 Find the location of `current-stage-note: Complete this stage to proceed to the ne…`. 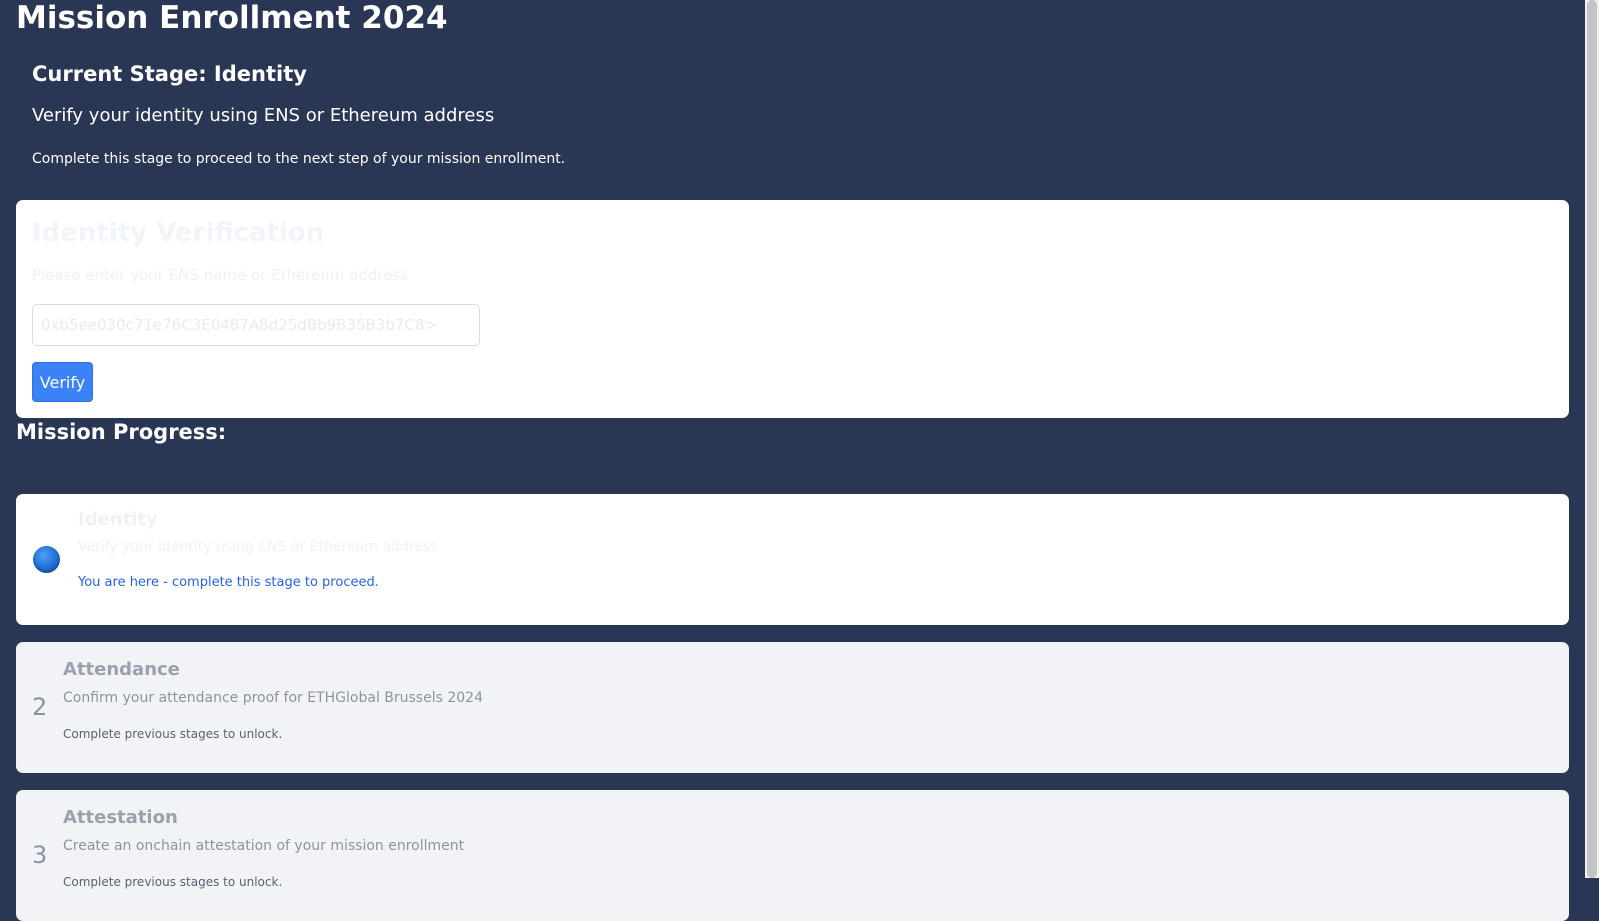

current-stage-note: Complete this stage to proceed to the ne… is located at coordinates (299, 159).